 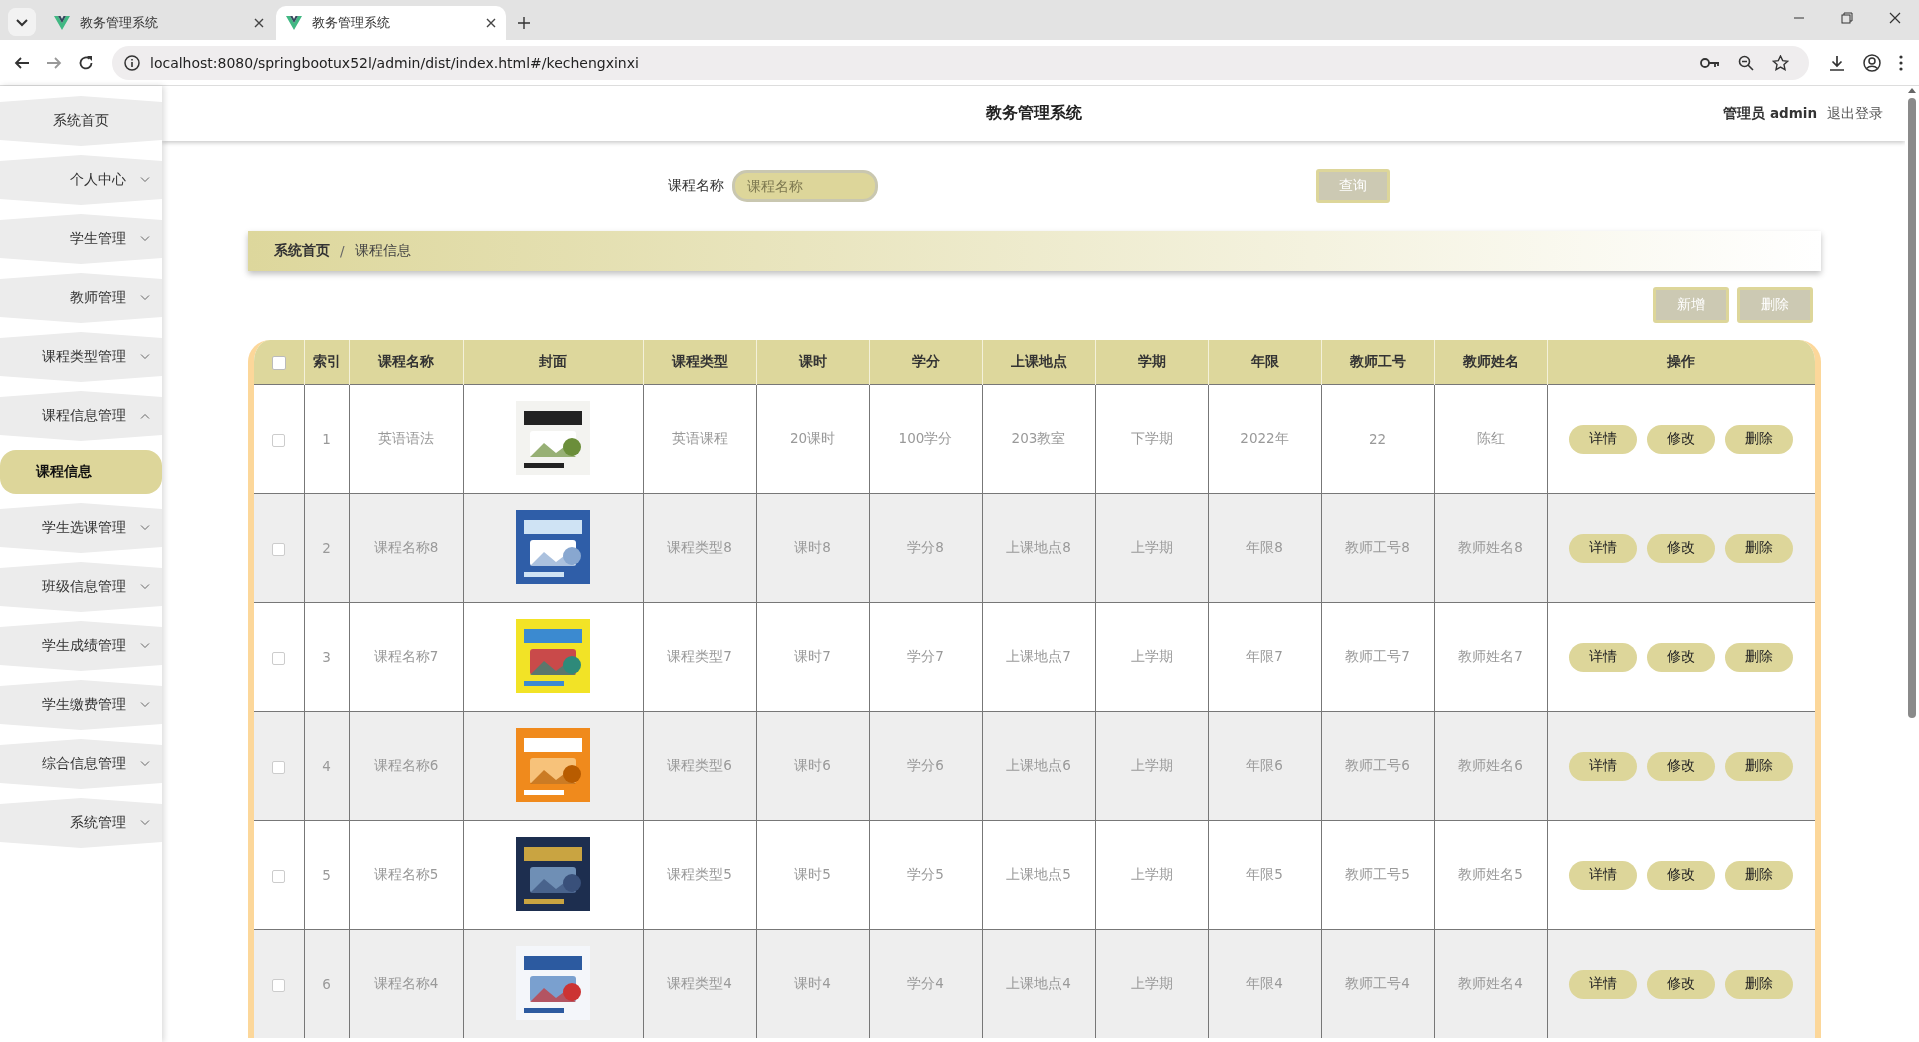 I want to click on breadcrumb-item: 系统首页, so click(x=302, y=251).